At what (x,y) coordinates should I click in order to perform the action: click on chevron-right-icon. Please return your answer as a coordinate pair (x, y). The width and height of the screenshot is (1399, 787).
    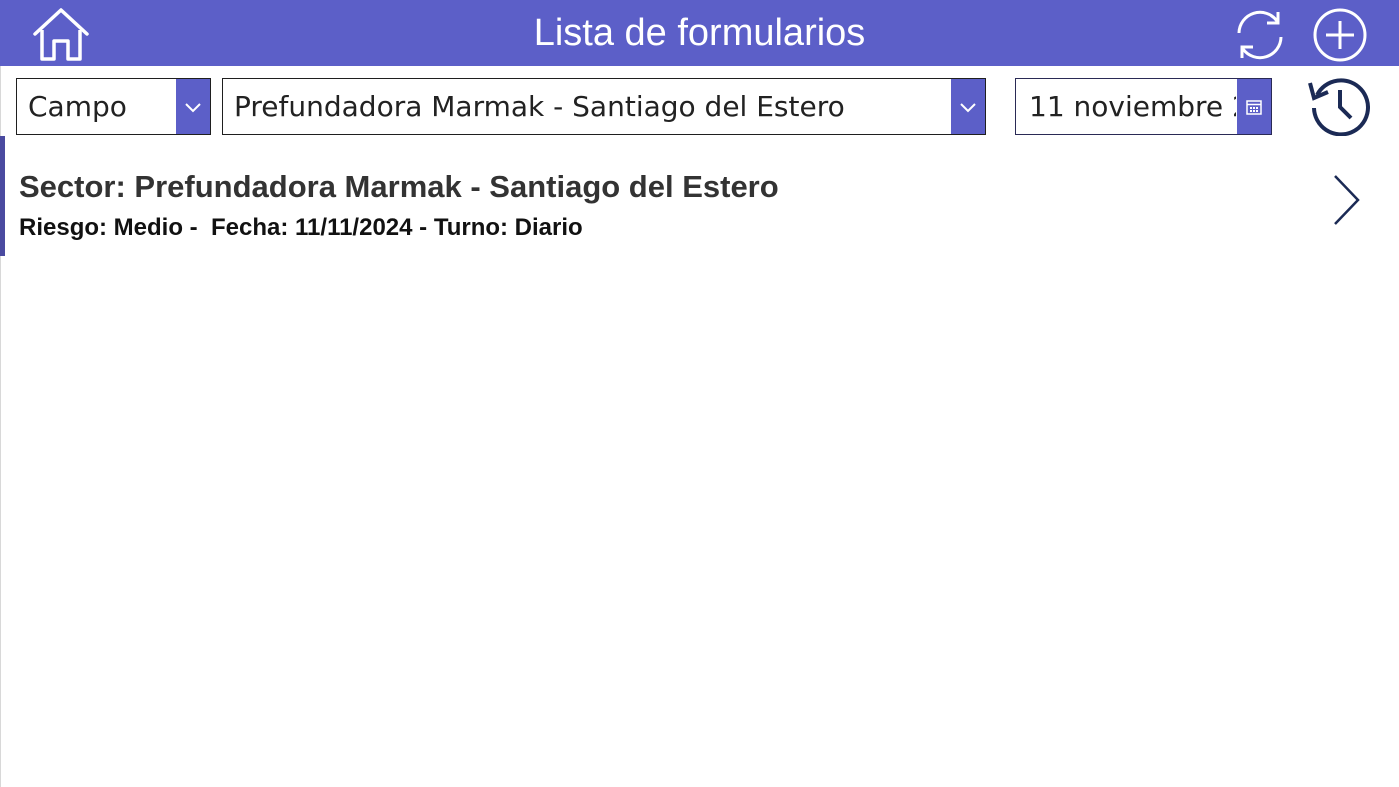
    Looking at the image, I should click on (1346, 200).